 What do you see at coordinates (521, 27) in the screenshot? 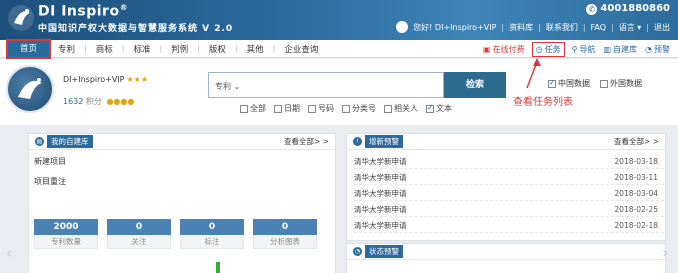
I see `link-library: 资料库` at bounding box center [521, 27].